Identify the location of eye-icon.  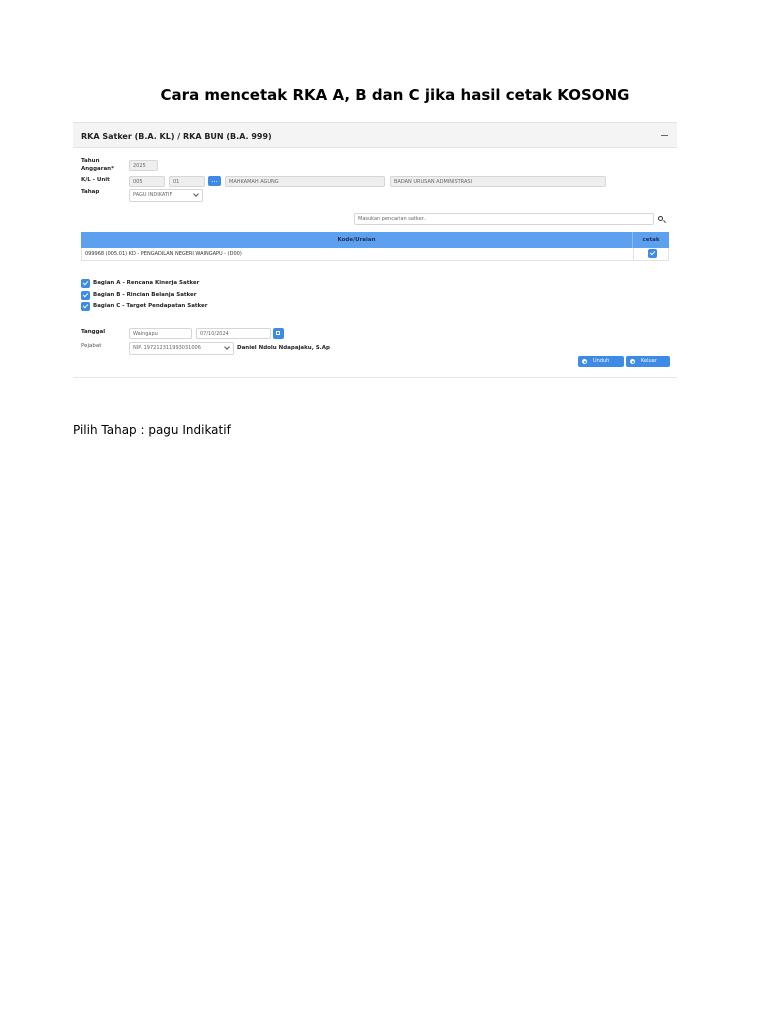
(584, 361).